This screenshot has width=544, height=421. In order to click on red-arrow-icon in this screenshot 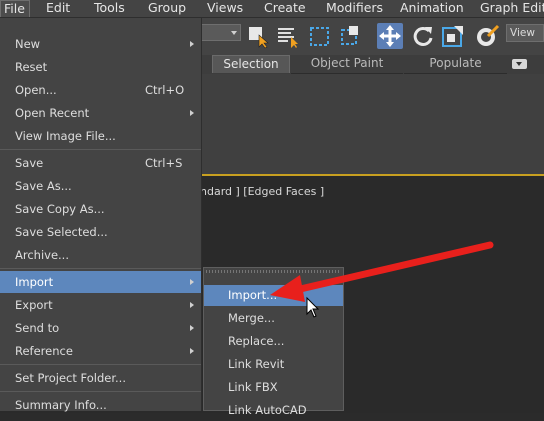, I will do `click(382, 271)`.